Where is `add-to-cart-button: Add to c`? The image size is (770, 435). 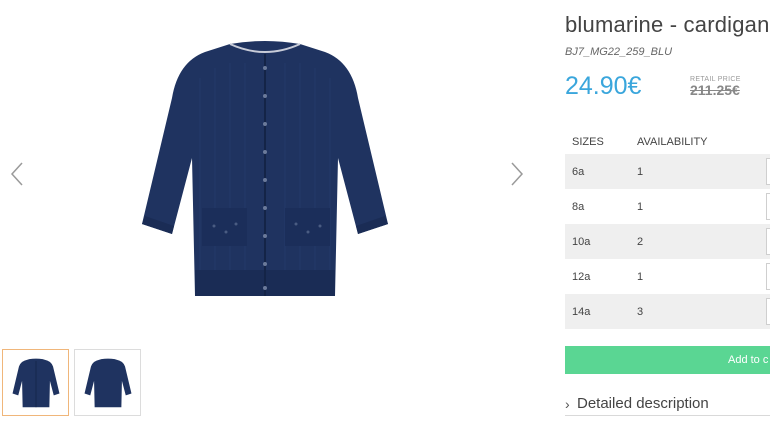
add-to-cart-button: Add to c is located at coordinates (667, 360).